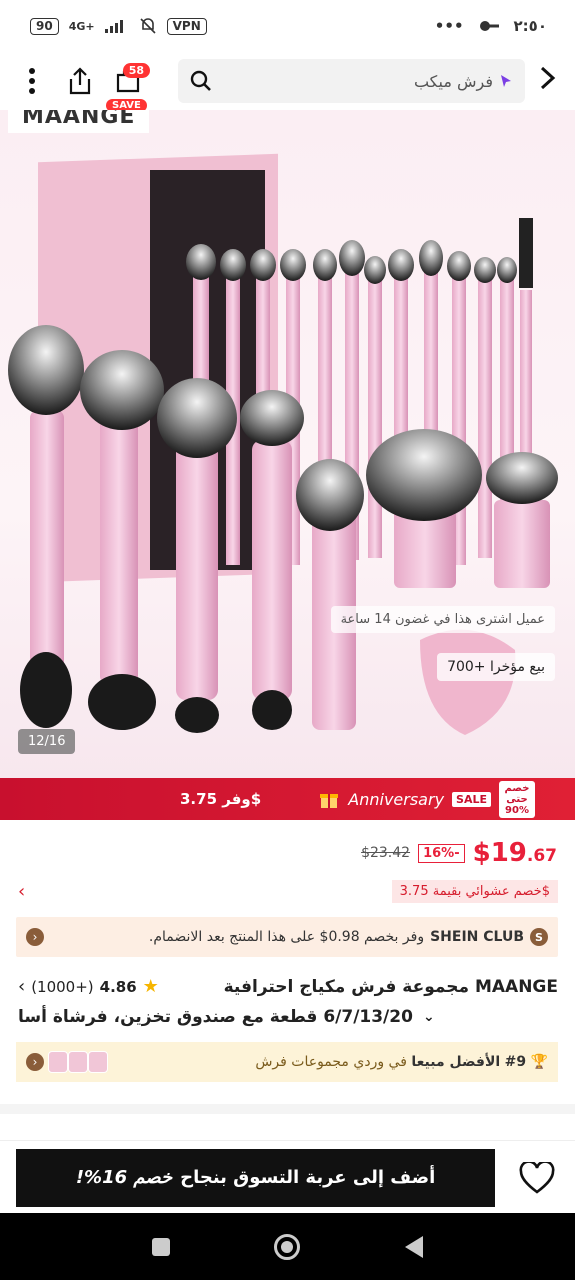 This screenshot has height=1280, width=575. Describe the element at coordinates (539, 1062) in the screenshot. I see `trophy-icon: 🏆` at that location.